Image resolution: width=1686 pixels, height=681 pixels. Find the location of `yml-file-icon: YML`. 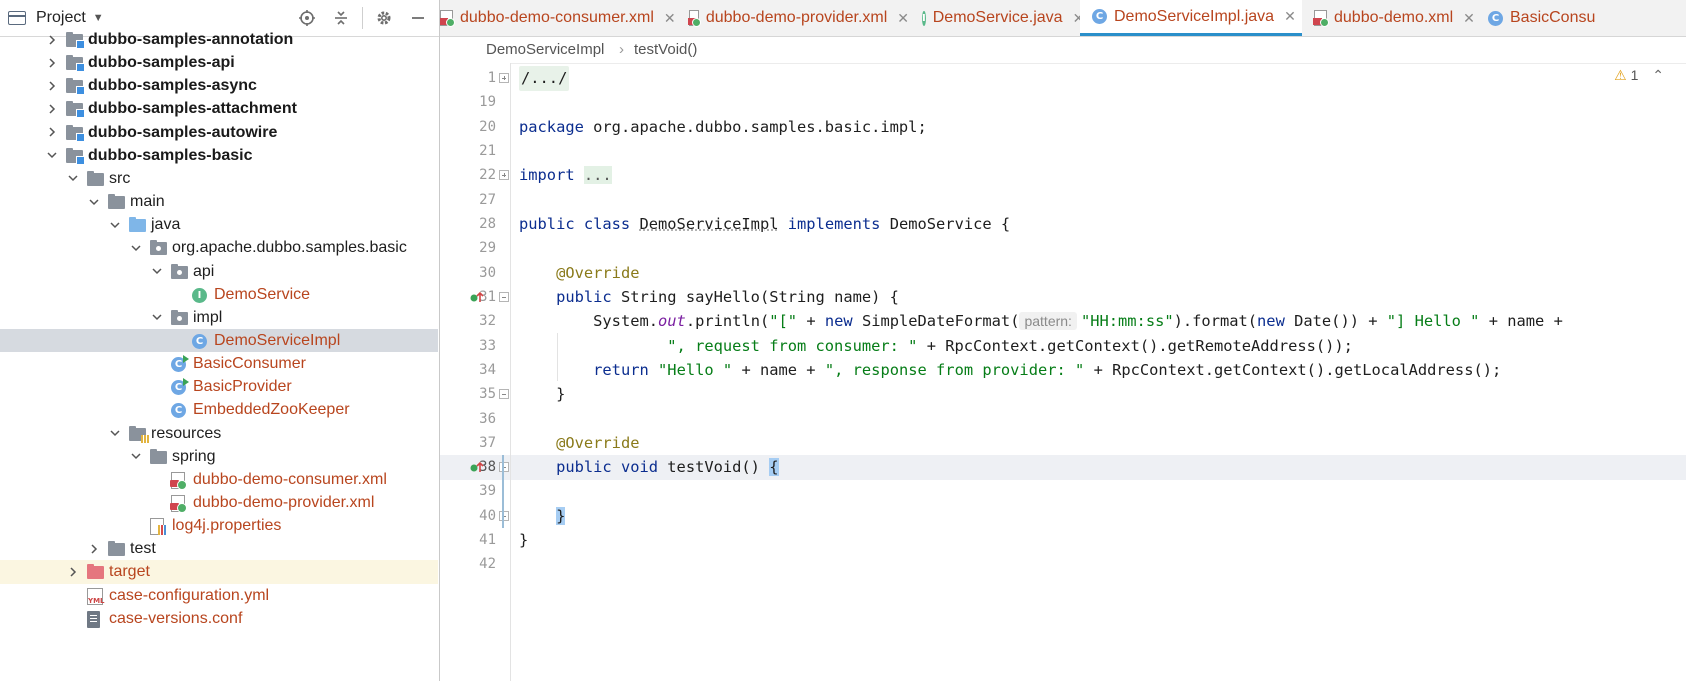

yml-file-icon: YML is located at coordinates (96, 596).